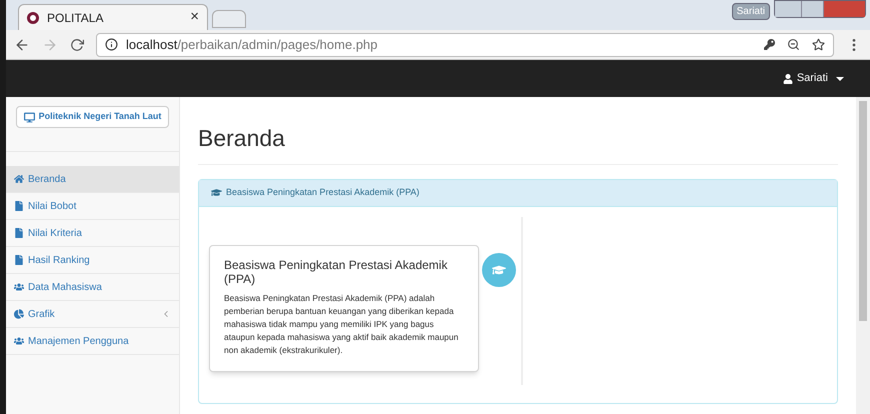  I want to click on info-icon, so click(111, 44).